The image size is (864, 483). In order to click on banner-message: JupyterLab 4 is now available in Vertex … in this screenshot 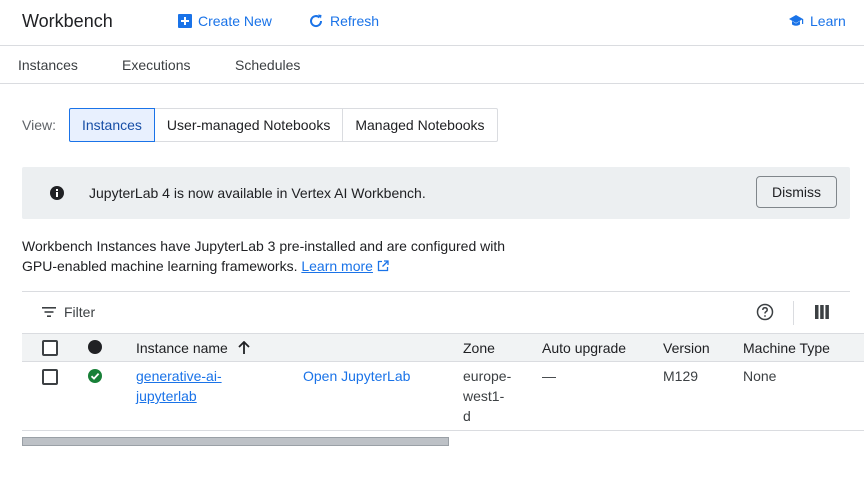, I will do `click(257, 193)`.